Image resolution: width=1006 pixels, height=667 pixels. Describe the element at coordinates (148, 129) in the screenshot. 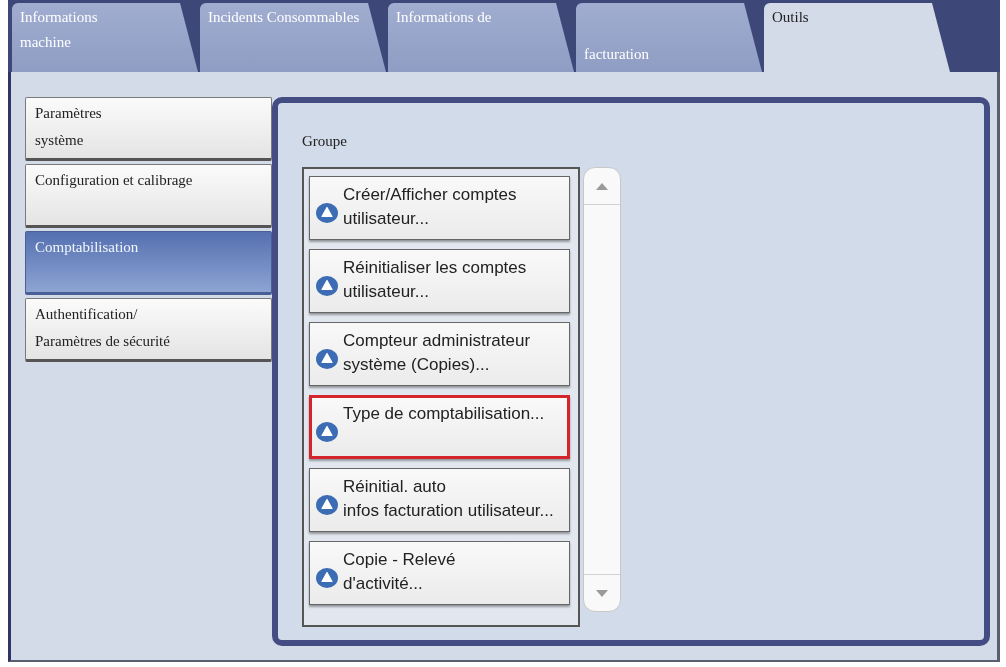

I see `sidebar-item: Paramètres système` at that location.